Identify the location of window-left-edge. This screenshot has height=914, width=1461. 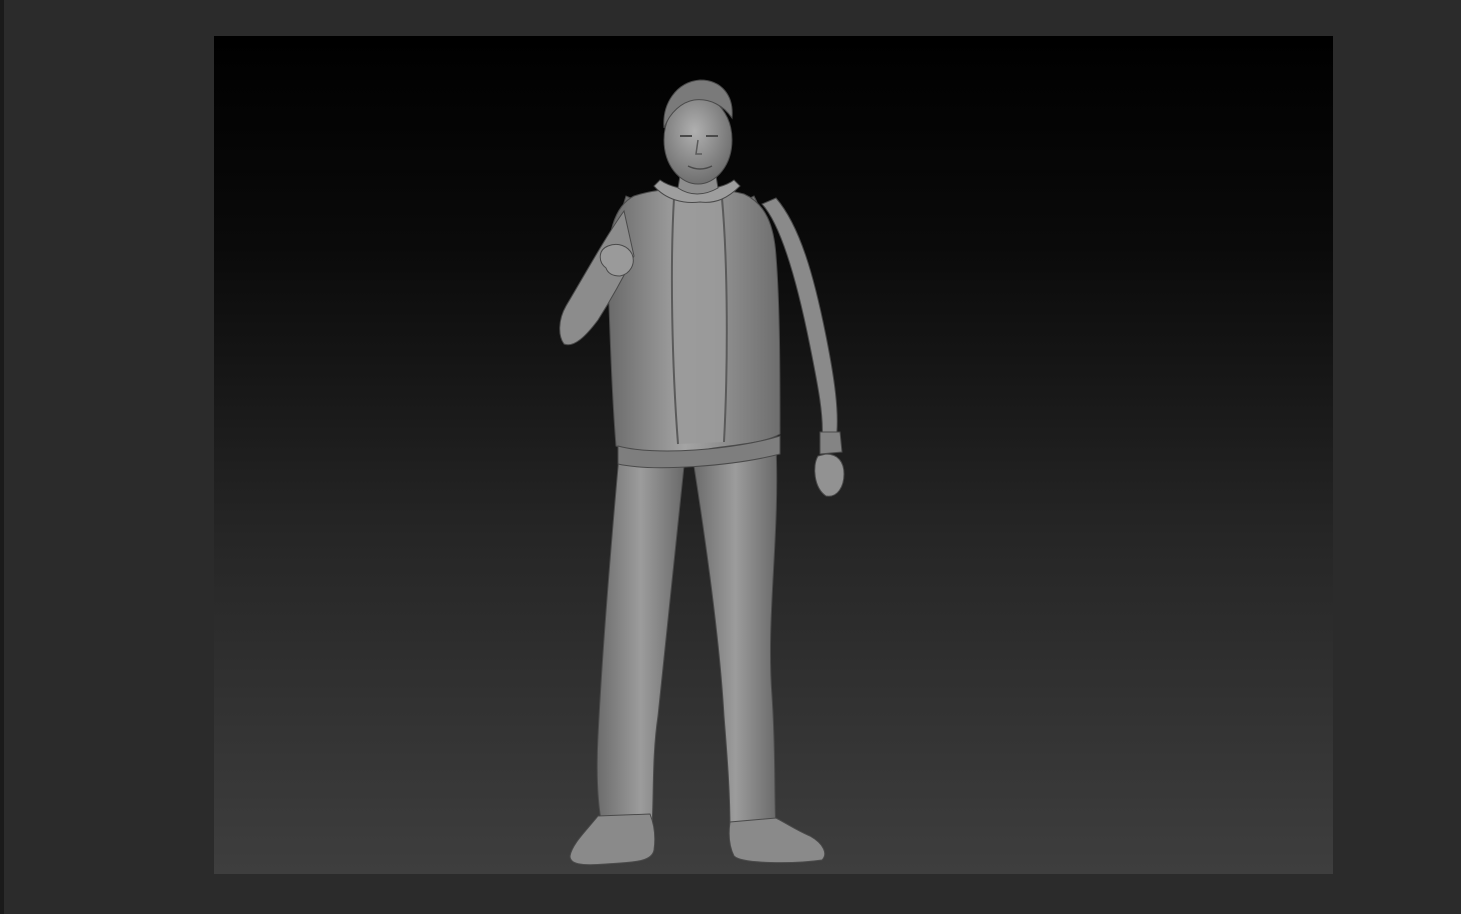
(2, 457).